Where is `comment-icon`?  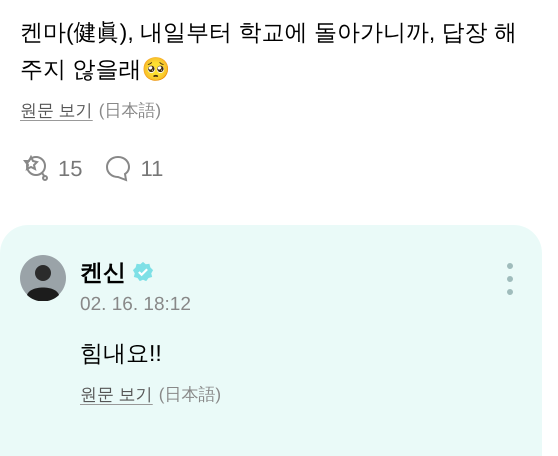 comment-icon is located at coordinates (118, 168).